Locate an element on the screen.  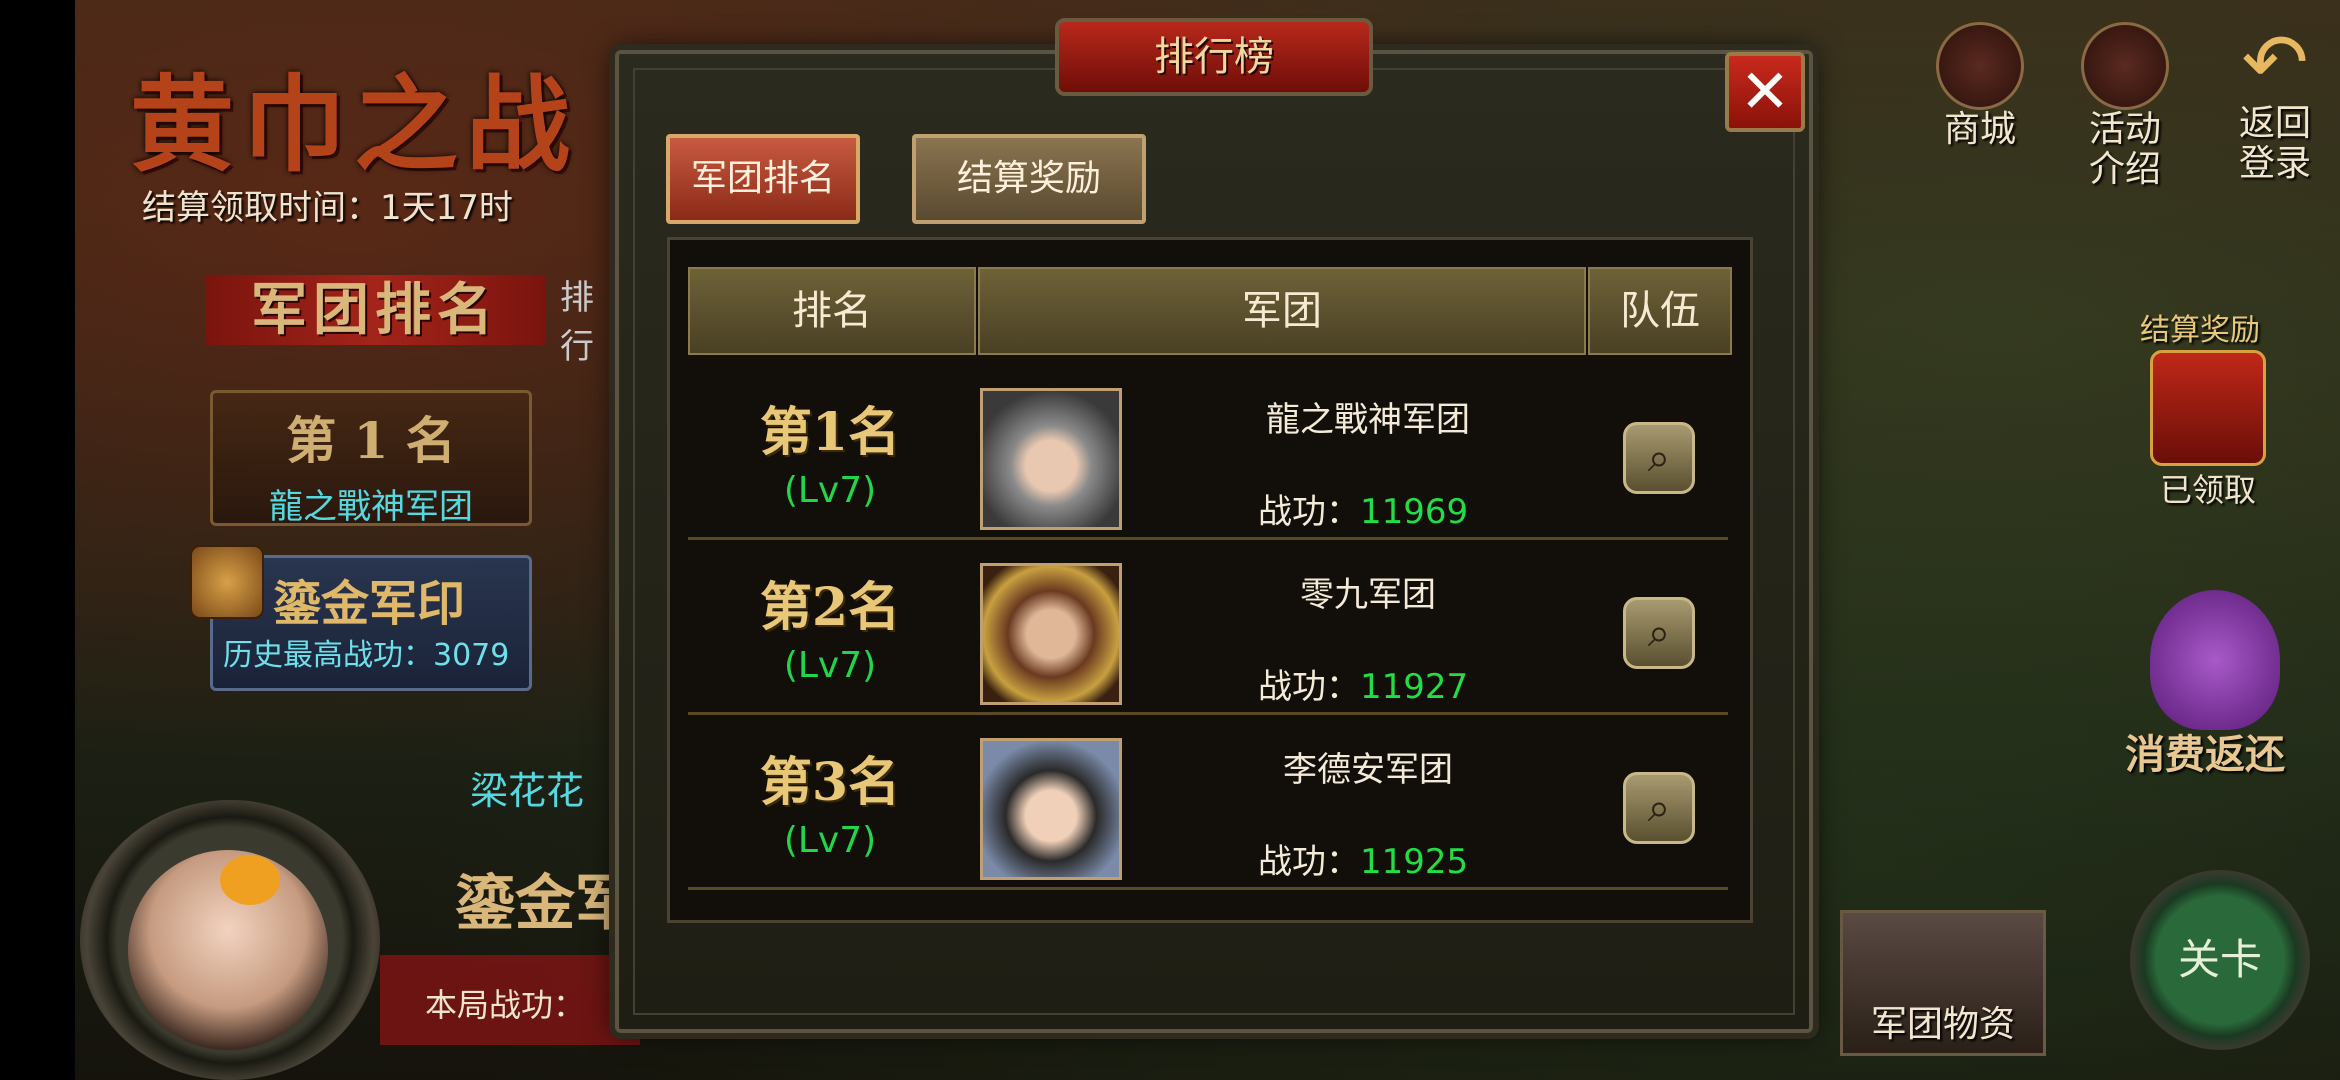
left-letterbox is located at coordinates (37, 540).